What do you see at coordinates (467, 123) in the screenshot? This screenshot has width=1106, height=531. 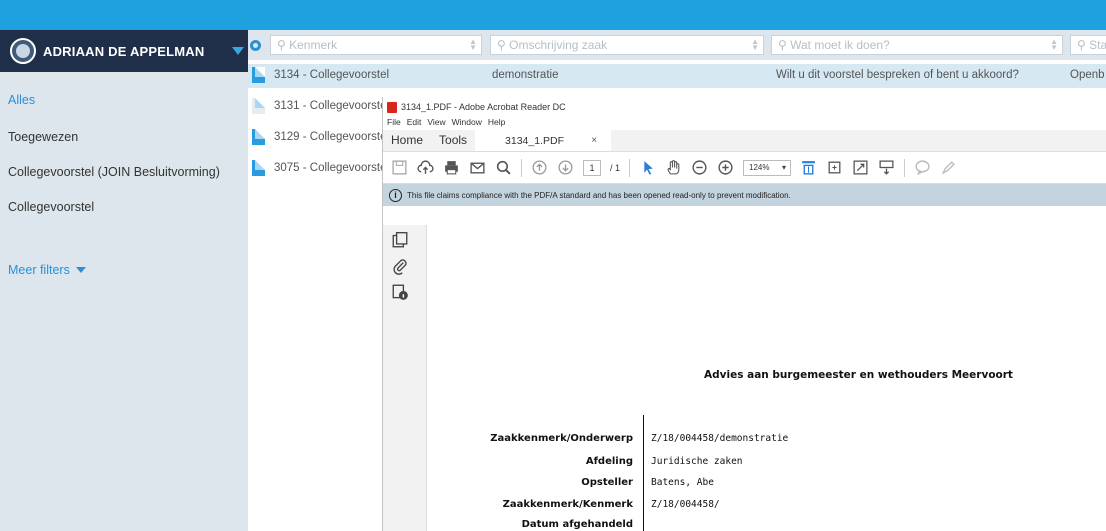 I see `menu-window: Window` at bounding box center [467, 123].